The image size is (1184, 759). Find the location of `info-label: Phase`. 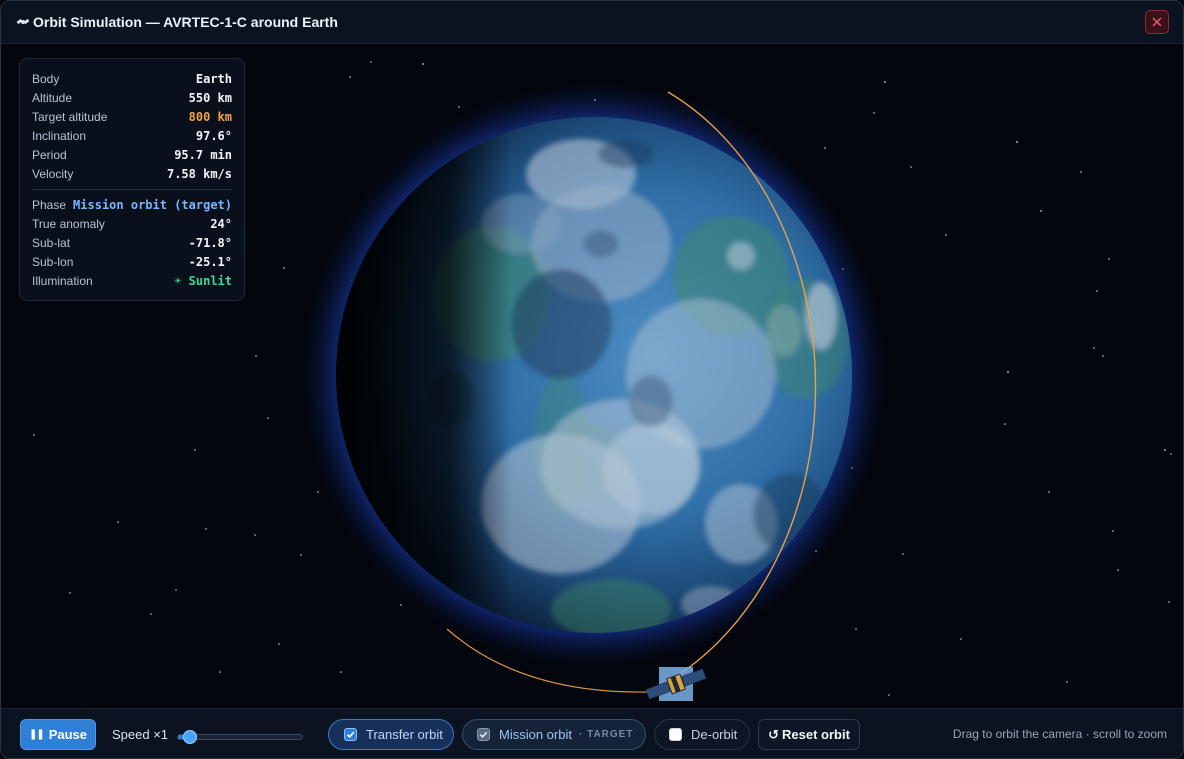

info-label: Phase is located at coordinates (49, 204).